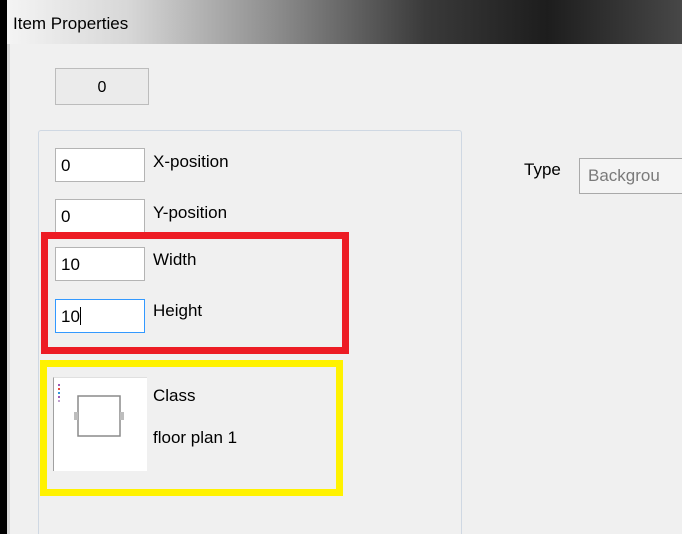 Image resolution: width=682 pixels, height=534 pixels. What do you see at coordinates (191, 161) in the screenshot?
I see `x-position-label: X-position` at bounding box center [191, 161].